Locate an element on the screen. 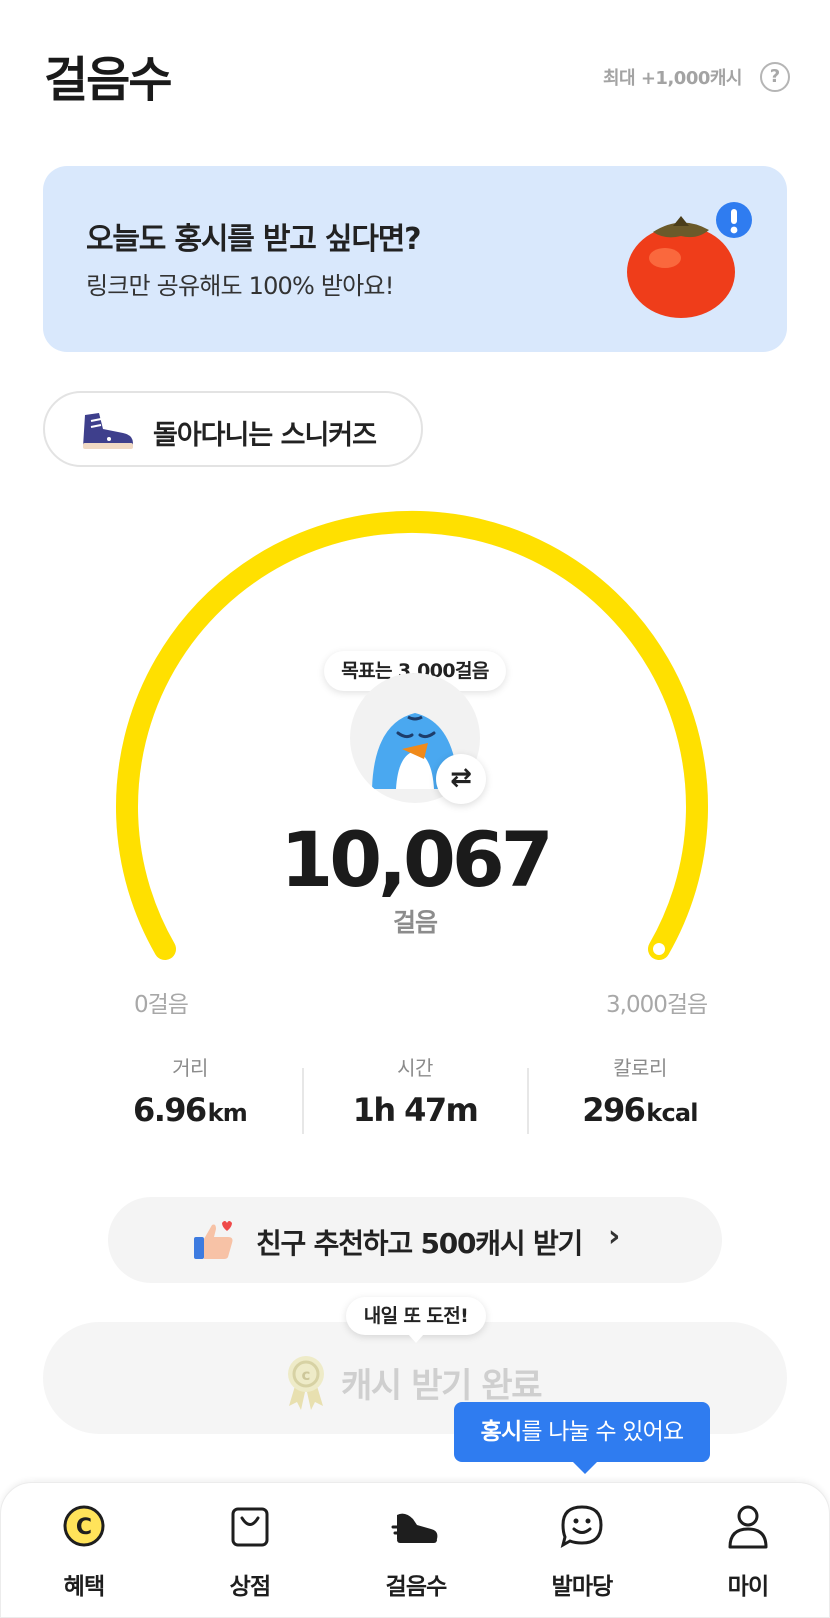 This screenshot has width=830, height=1618. stat-distance: 거리 6.96km is located at coordinates (190, 1095).